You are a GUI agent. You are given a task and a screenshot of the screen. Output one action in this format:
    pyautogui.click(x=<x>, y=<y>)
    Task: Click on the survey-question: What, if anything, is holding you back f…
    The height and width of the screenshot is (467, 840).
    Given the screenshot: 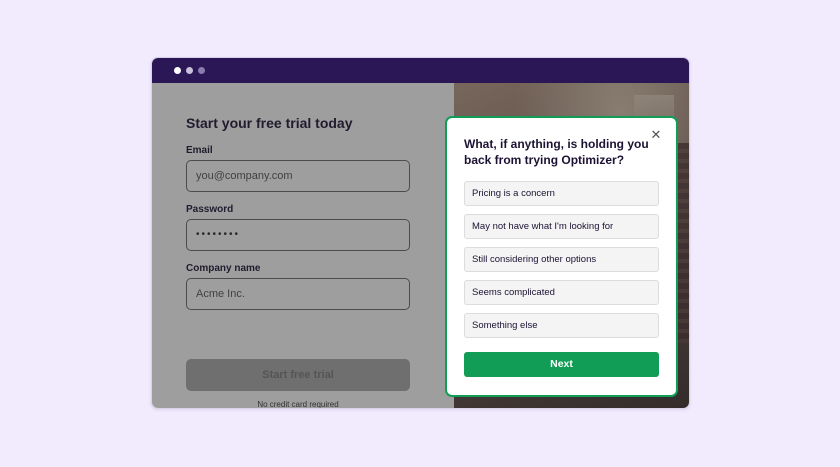 What is the action you would take?
    pyautogui.click(x=556, y=152)
    